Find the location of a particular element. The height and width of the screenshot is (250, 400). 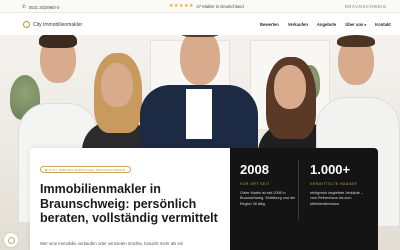

nav-item-angebote: Angebote is located at coordinates (326, 24).